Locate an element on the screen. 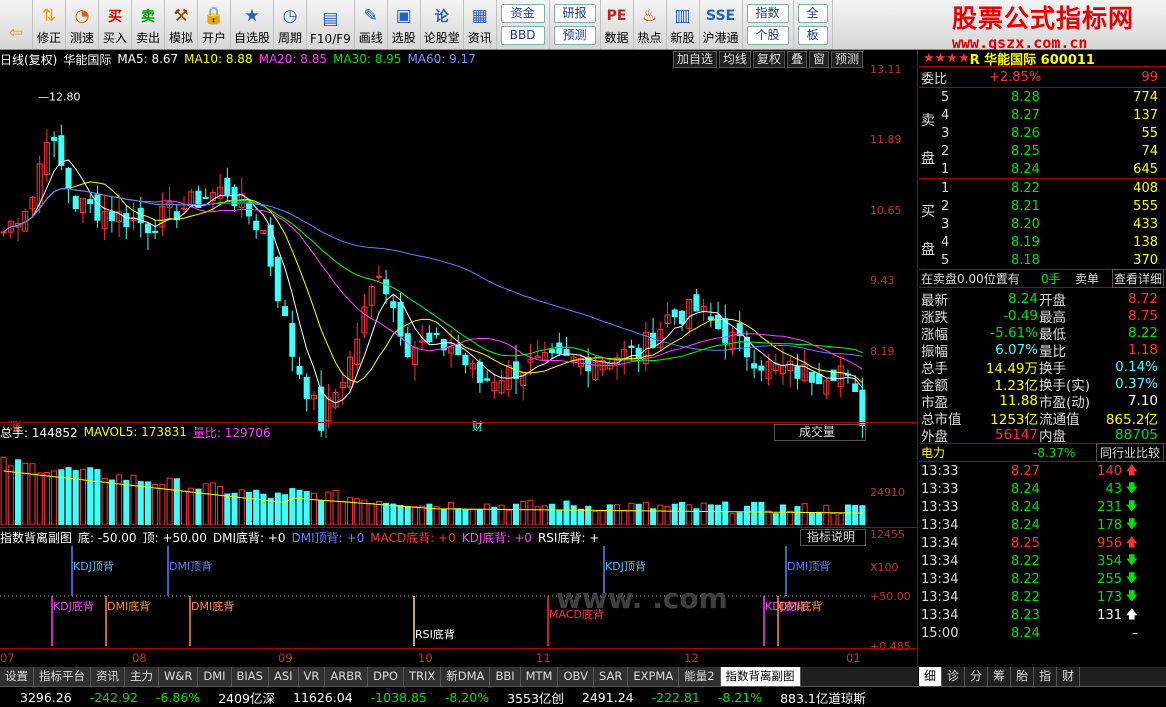 The width and height of the screenshot is (1166, 707). indicator-tab: BIAS is located at coordinates (250, 676).